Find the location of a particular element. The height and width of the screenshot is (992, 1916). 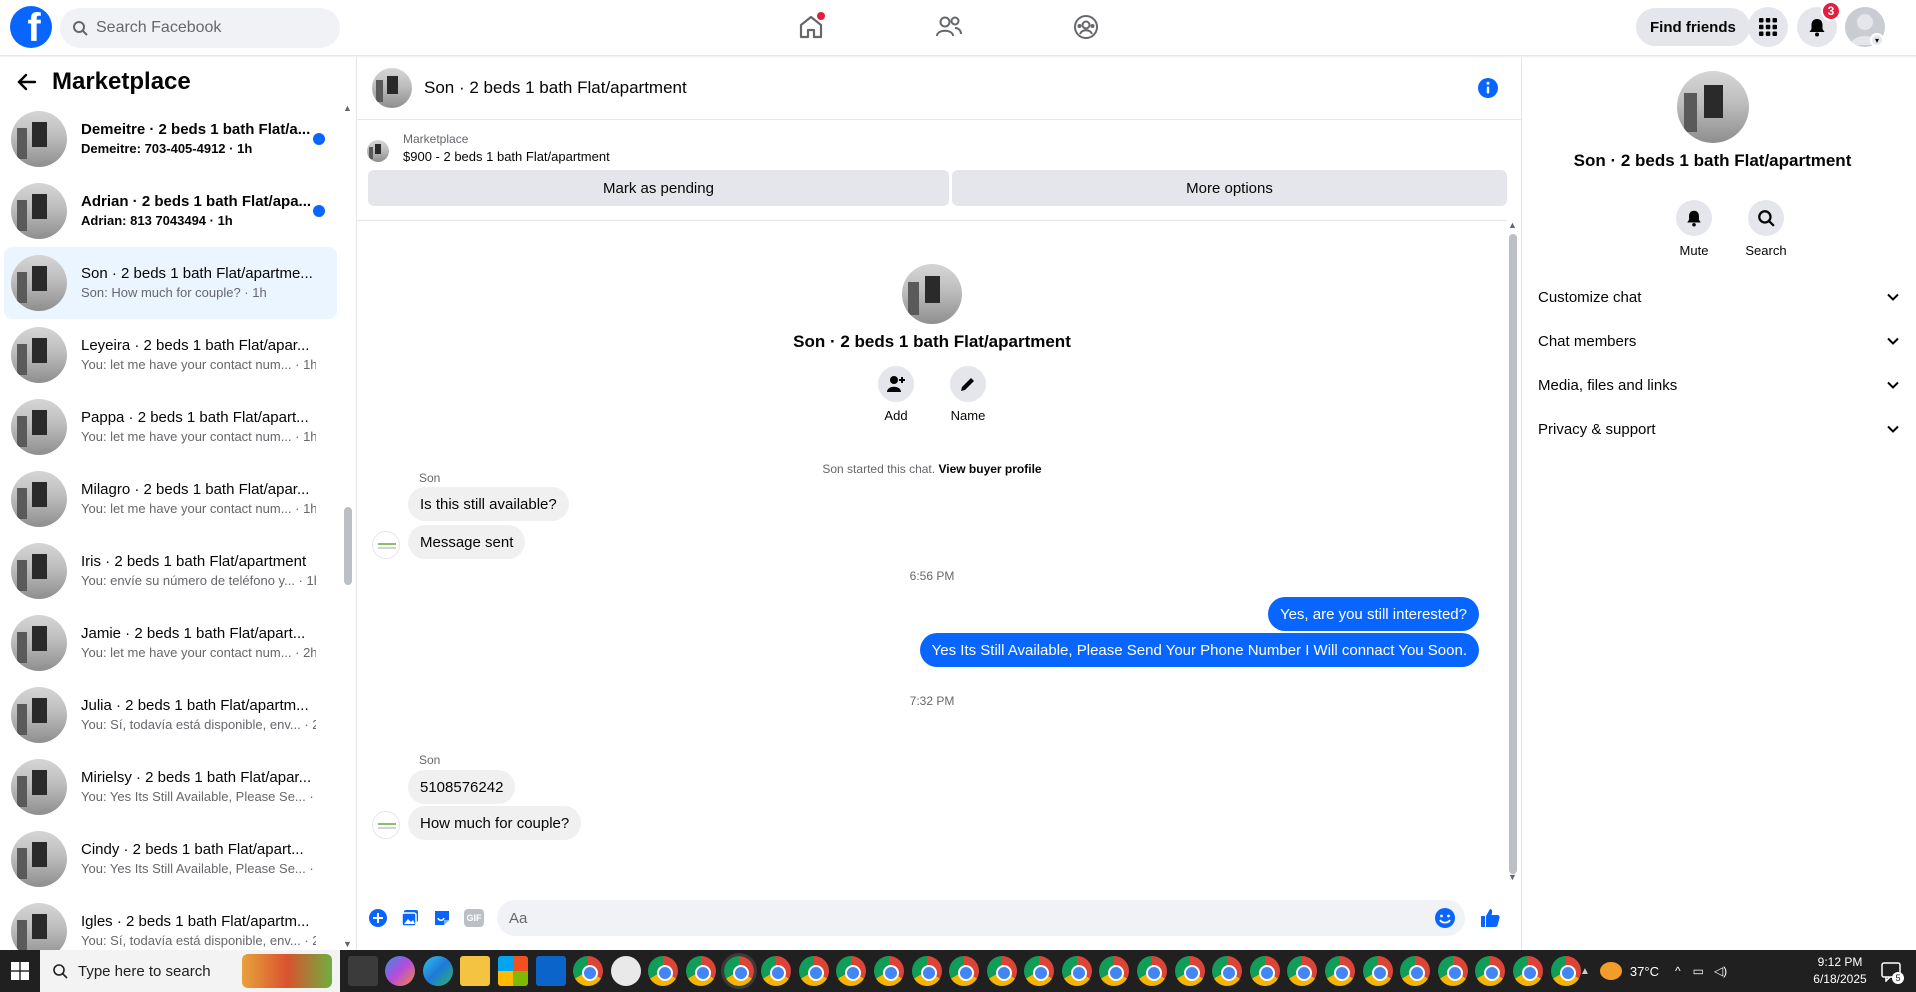

back-arrow-icon is located at coordinates (27, 82).